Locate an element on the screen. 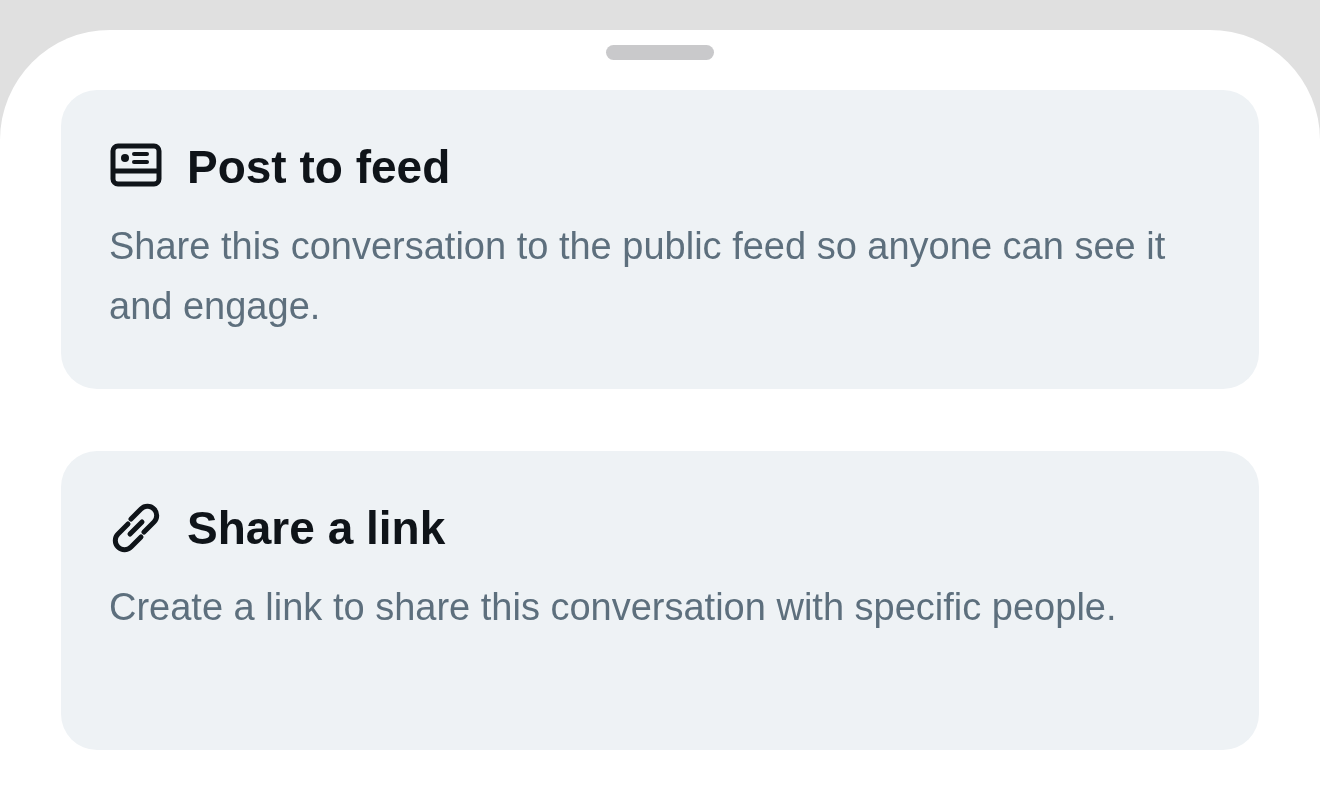  option-title: Post to feed is located at coordinates (319, 167).